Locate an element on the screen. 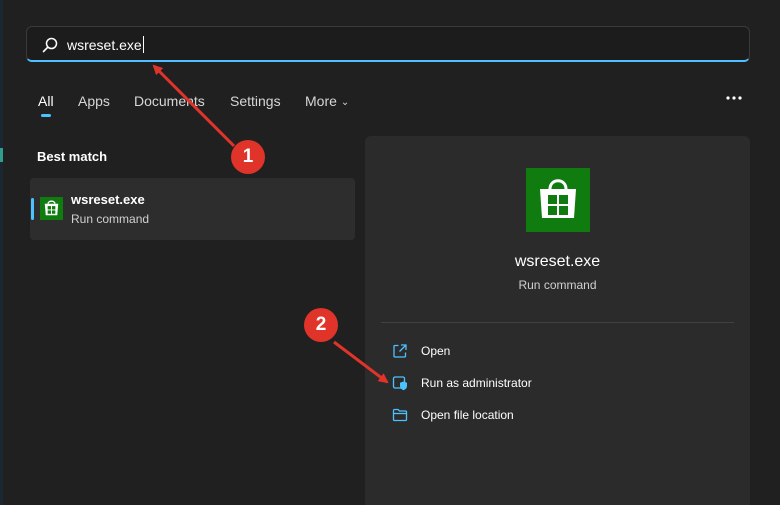 The width and height of the screenshot is (780, 505). result-title: wsreset.exe is located at coordinates (108, 199).